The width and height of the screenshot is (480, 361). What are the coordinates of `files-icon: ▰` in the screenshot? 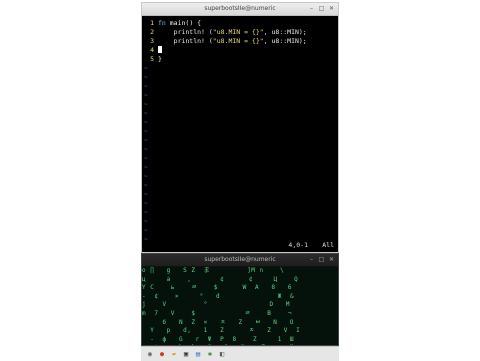 It's located at (174, 354).